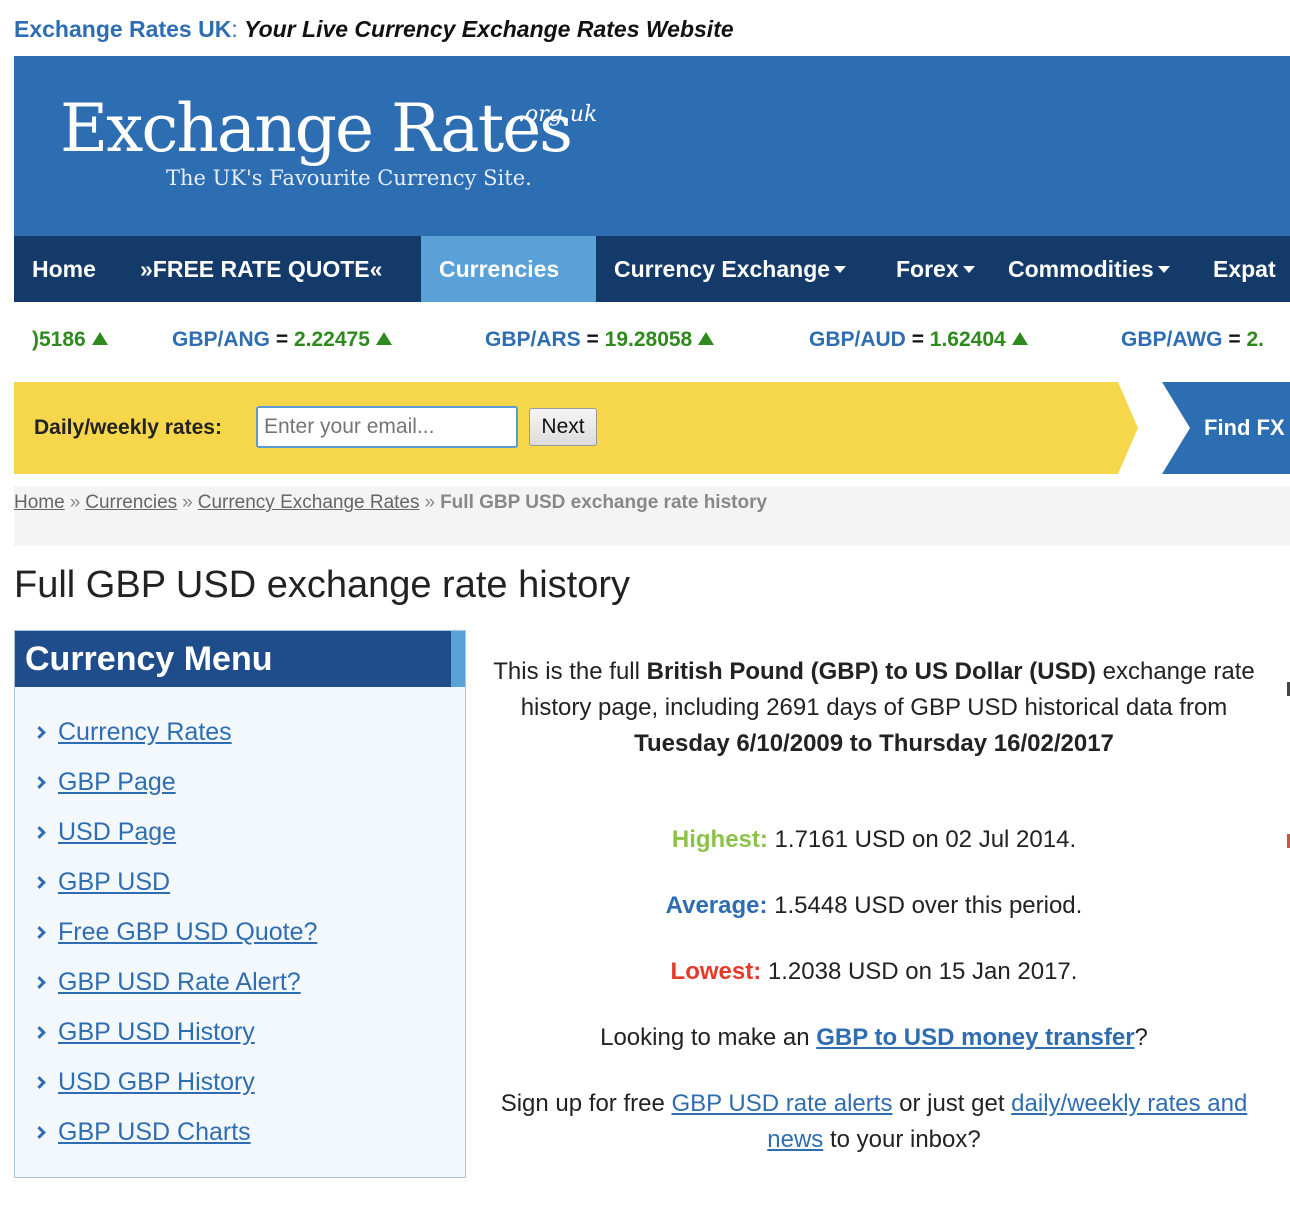  Describe the element at coordinates (349, 178) in the screenshot. I see `logo-slogan: The UK's Favourite Currency Site.` at that location.